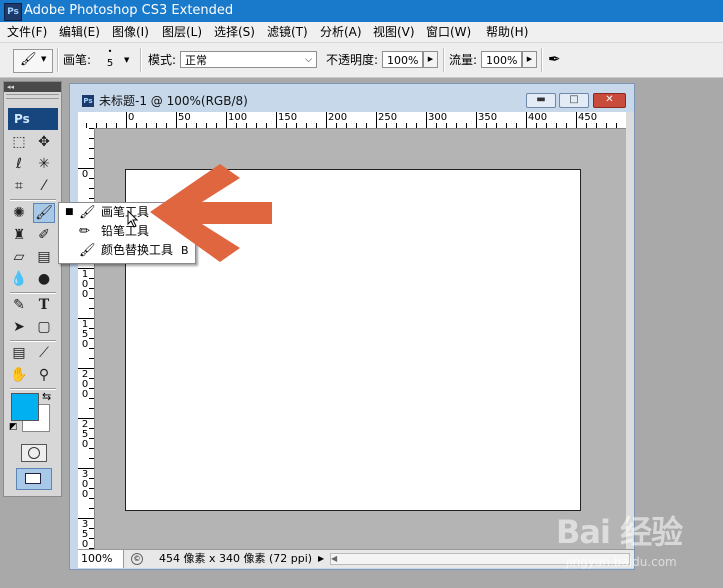  I want to click on crop-tool-icon: ⌗, so click(19, 186).